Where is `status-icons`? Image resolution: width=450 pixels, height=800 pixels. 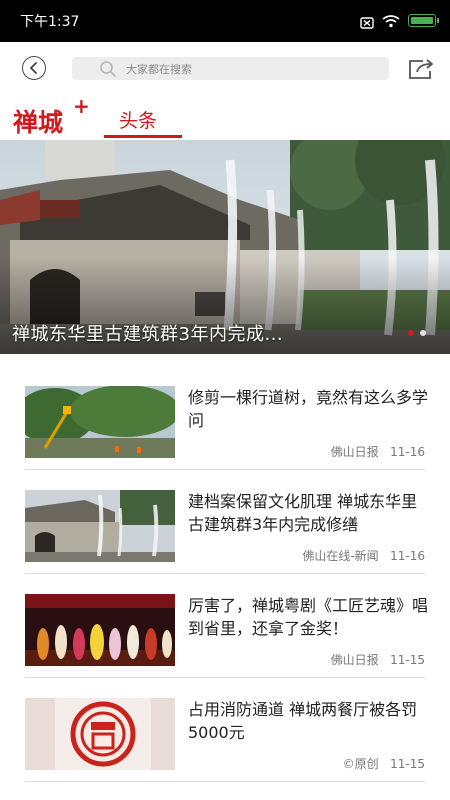
status-icons is located at coordinates (399, 21).